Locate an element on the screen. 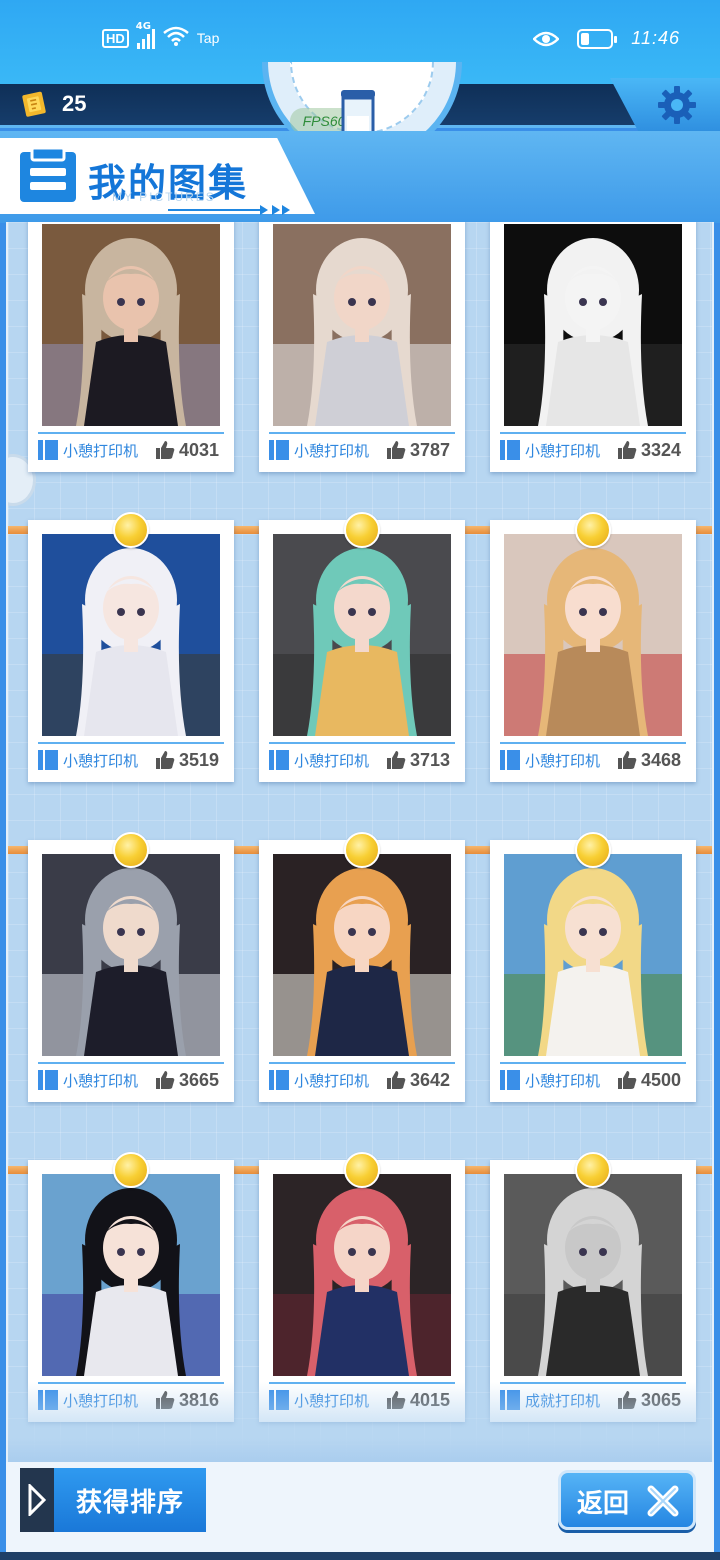 This screenshot has height=1560, width=720. card-likes: 4500 is located at coordinates (661, 1079).